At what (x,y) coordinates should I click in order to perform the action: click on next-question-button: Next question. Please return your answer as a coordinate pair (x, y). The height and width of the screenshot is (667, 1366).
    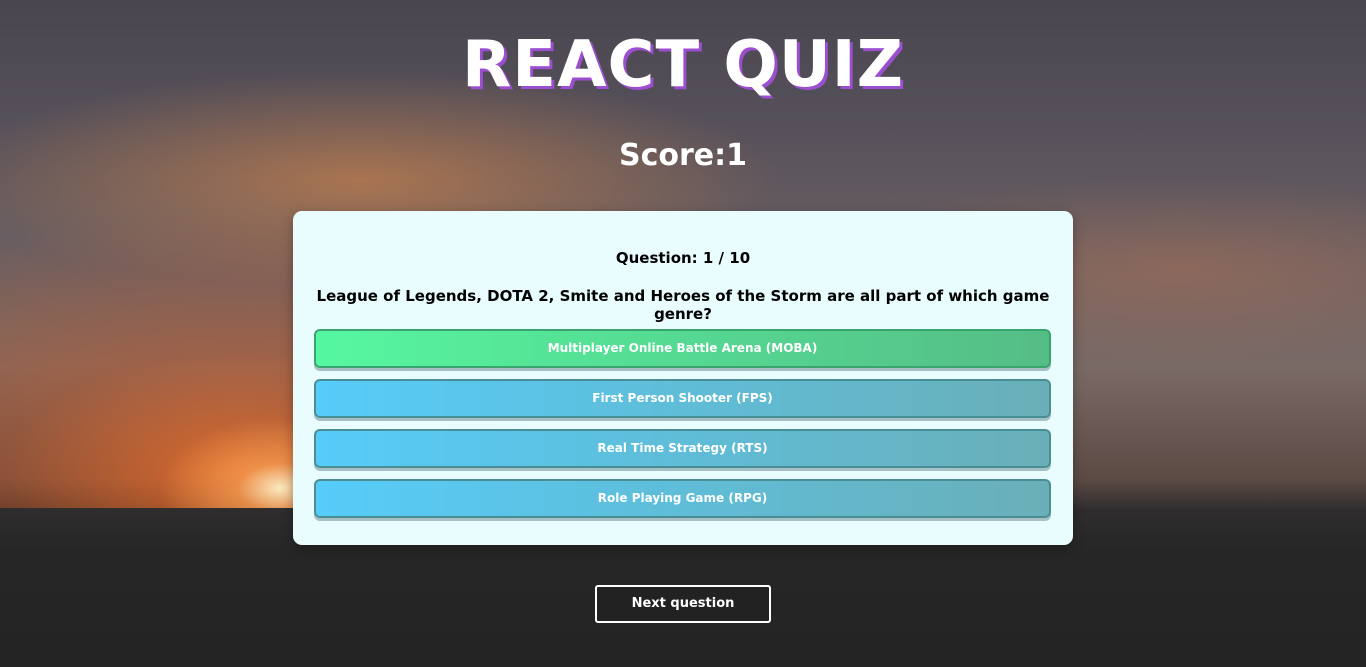
    Looking at the image, I should click on (683, 604).